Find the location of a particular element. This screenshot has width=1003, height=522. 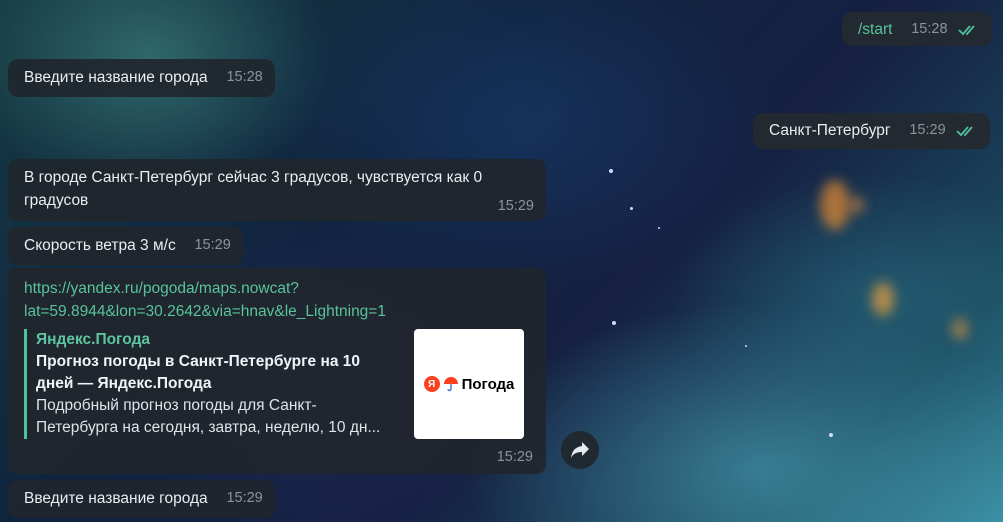

message-incoming: Скорость ветра 3 м/с 15:29 is located at coordinates (125, 246).